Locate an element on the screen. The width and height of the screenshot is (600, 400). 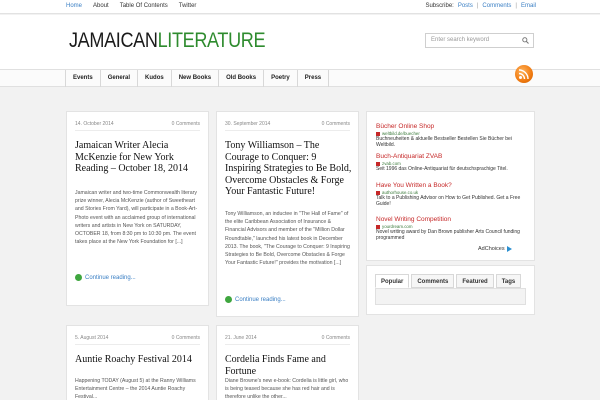
nav-item-poetry: Poetry is located at coordinates (281, 78).